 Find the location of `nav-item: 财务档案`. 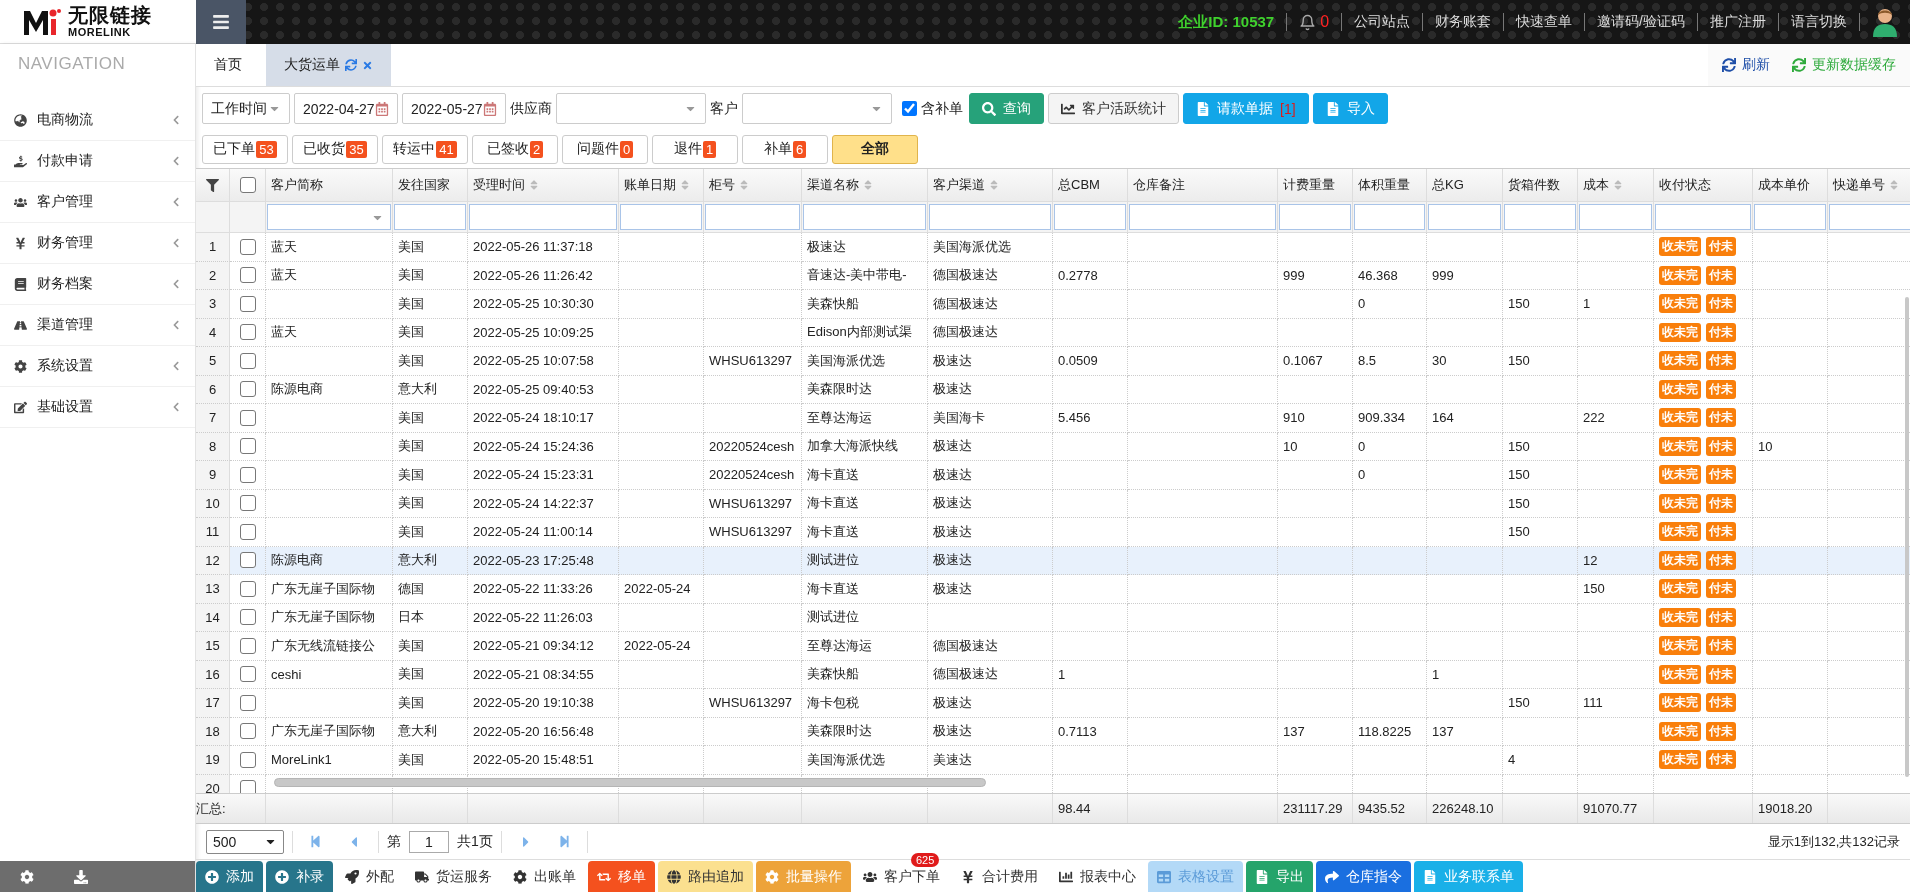

nav-item: 财务档案 is located at coordinates (97, 284).